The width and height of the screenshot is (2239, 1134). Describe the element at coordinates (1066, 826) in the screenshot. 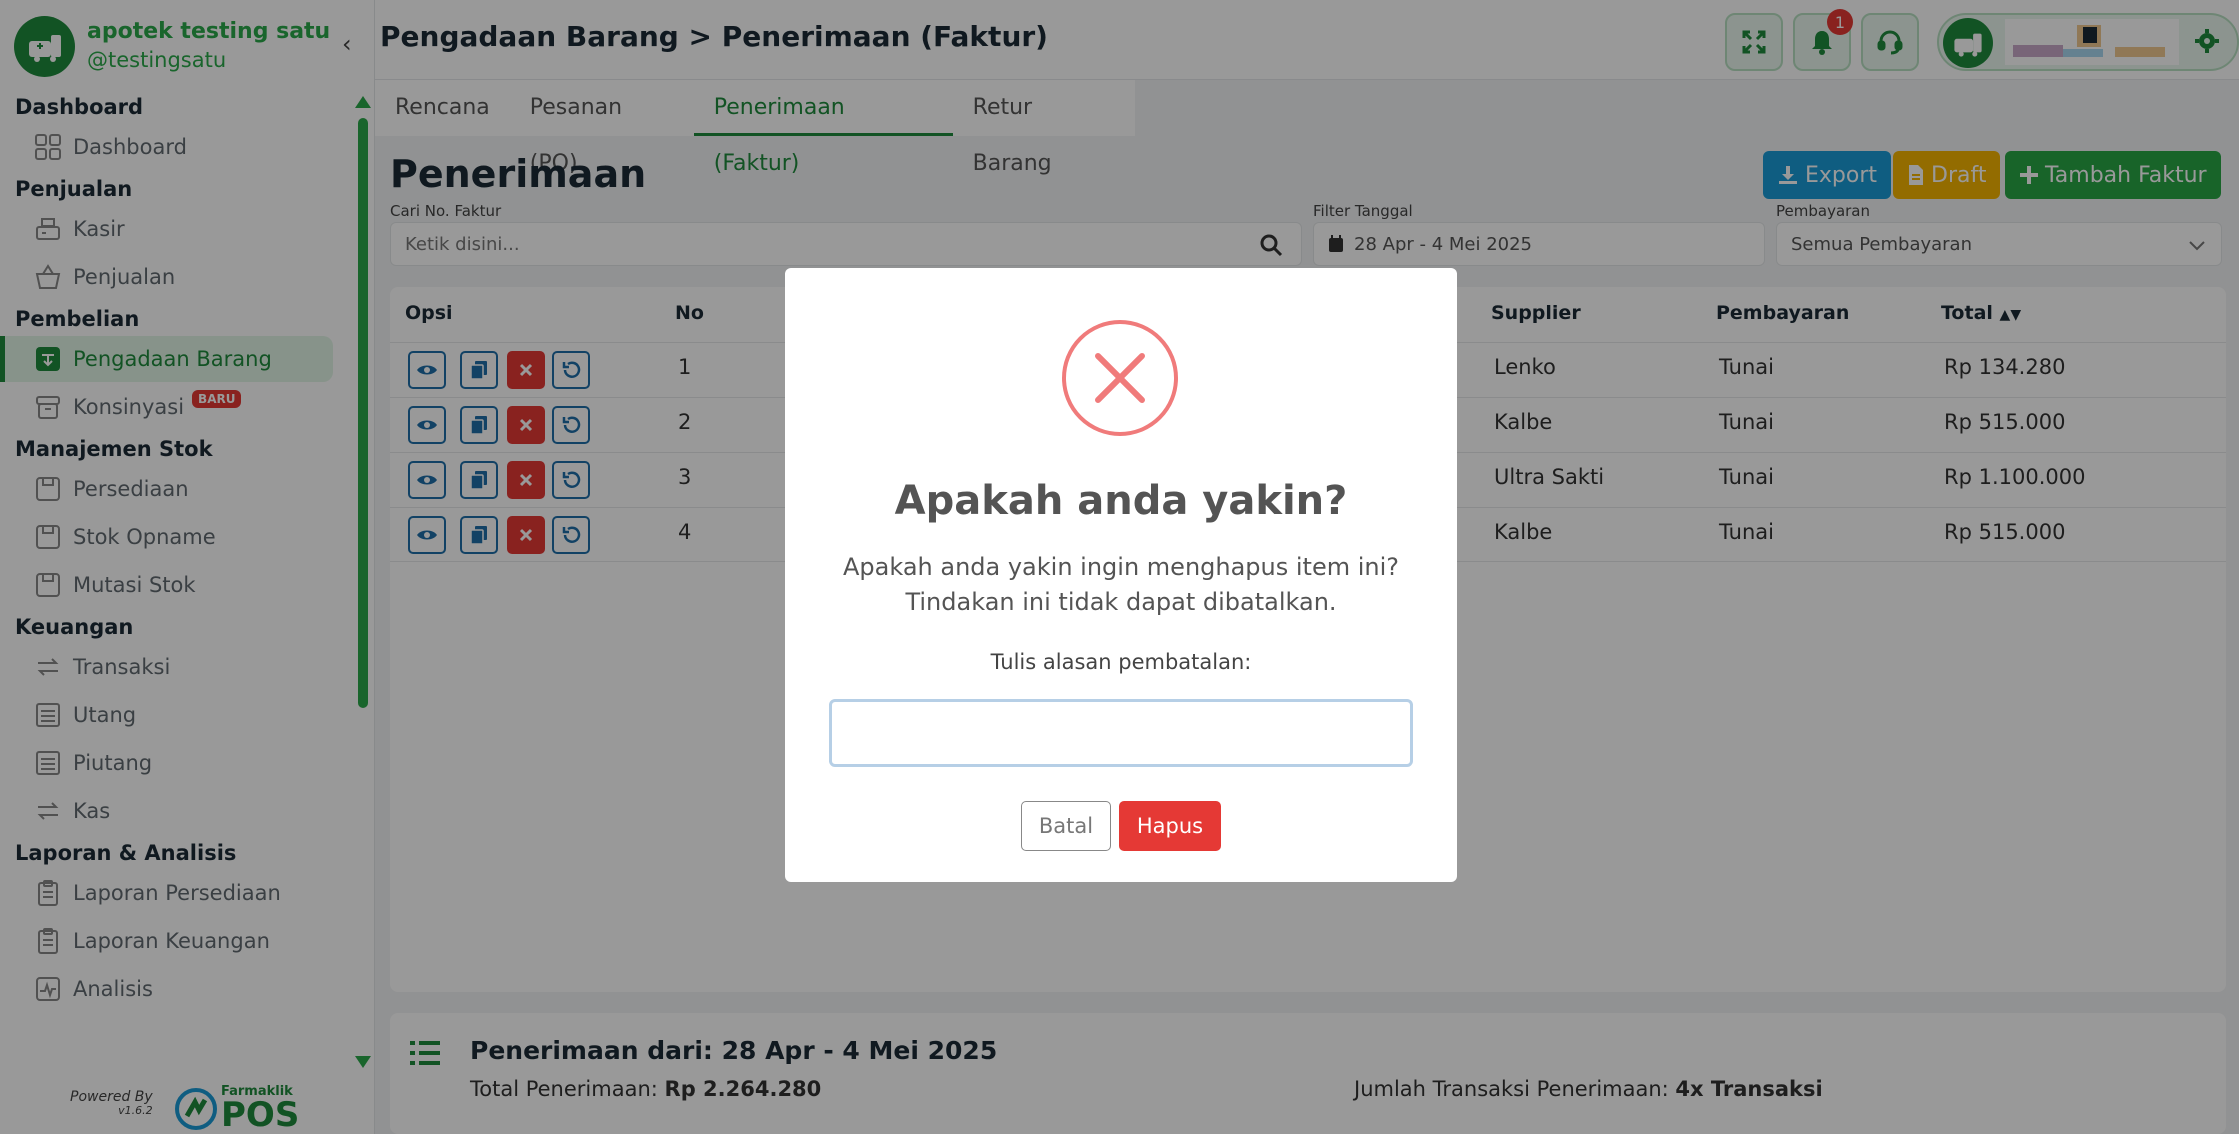

I see `cancel-button: Batal` at that location.